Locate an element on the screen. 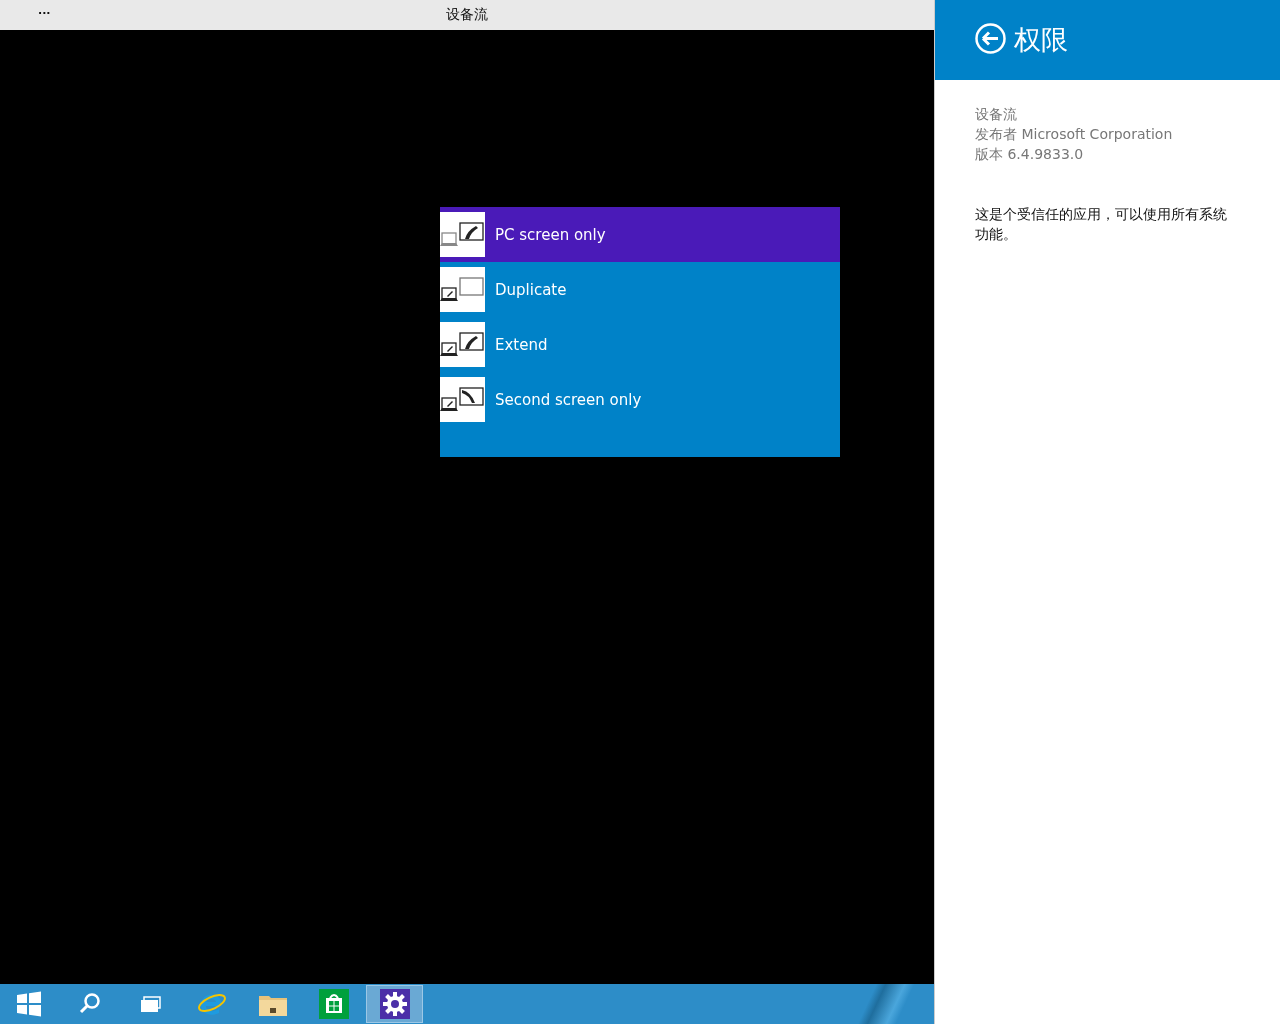 Image resolution: width=1280 pixels, height=1024 pixels. gear-icon is located at coordinates (394, 1004).